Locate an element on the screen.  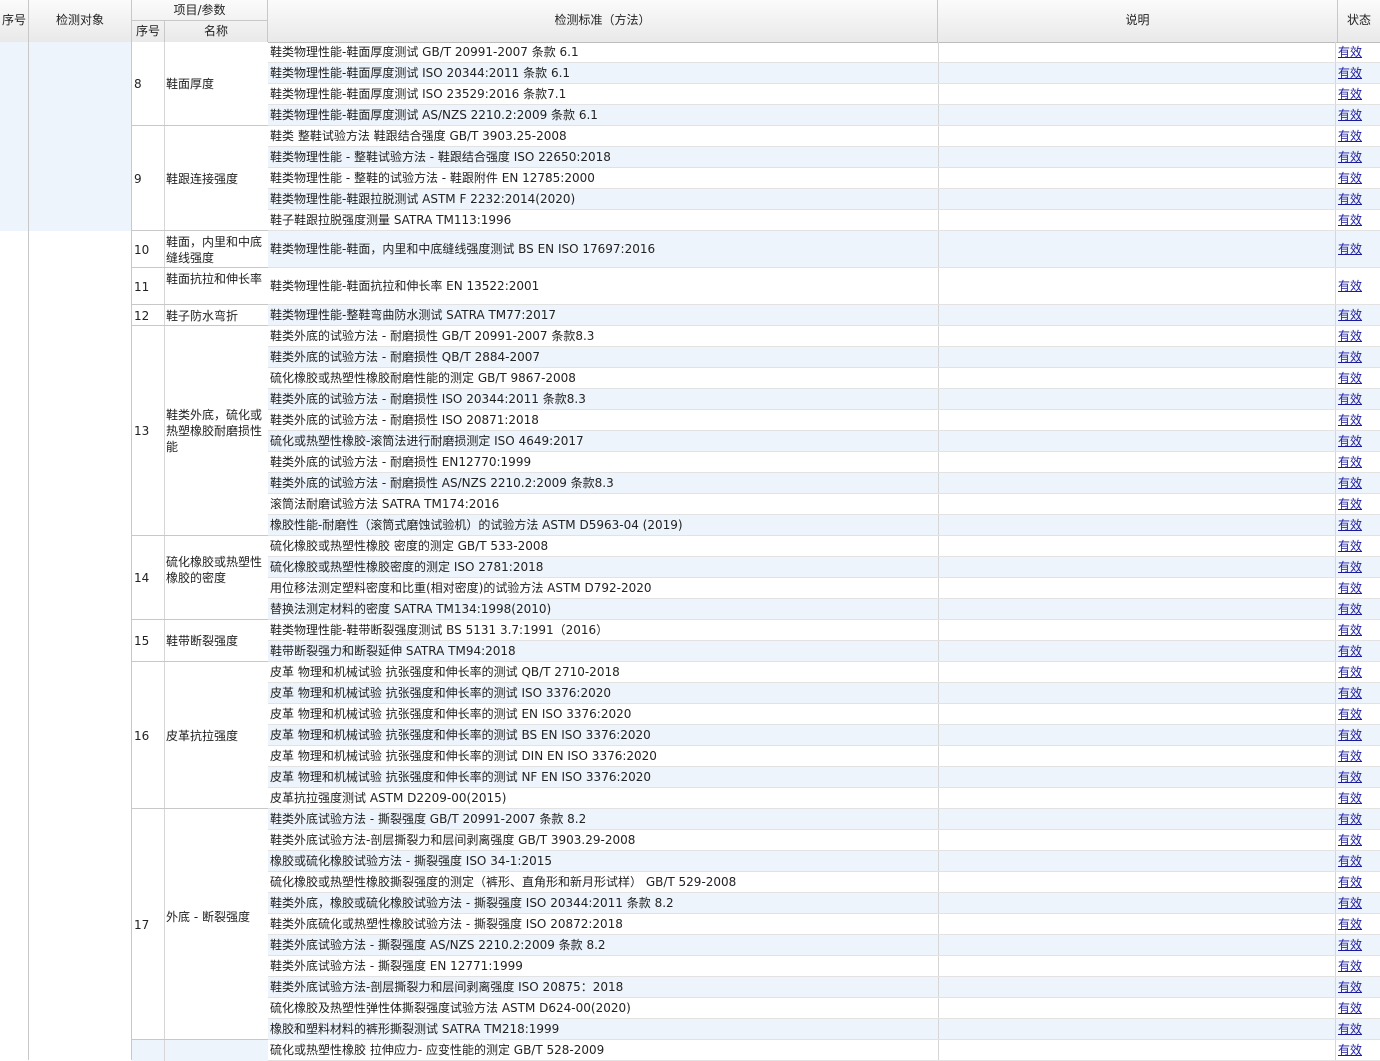
table-row: 鞋类物理性能-鞋面厚度测试 ISO 20344:2011 条款 6.1 有效 is located at coordinates (824, 73).